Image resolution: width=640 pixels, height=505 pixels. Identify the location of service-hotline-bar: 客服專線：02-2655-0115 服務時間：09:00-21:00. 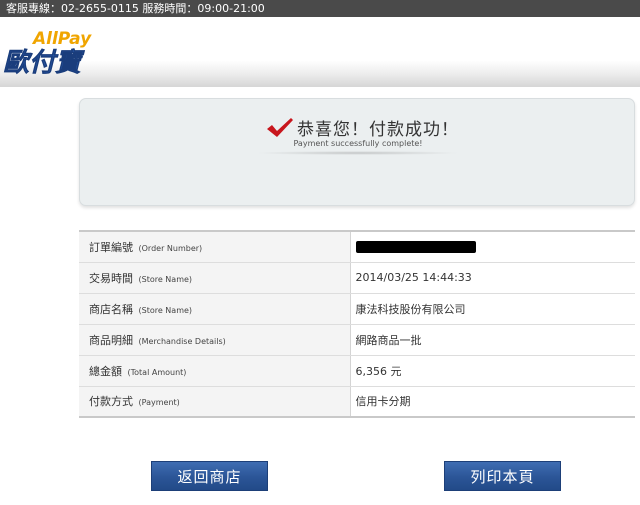
(320, 8).